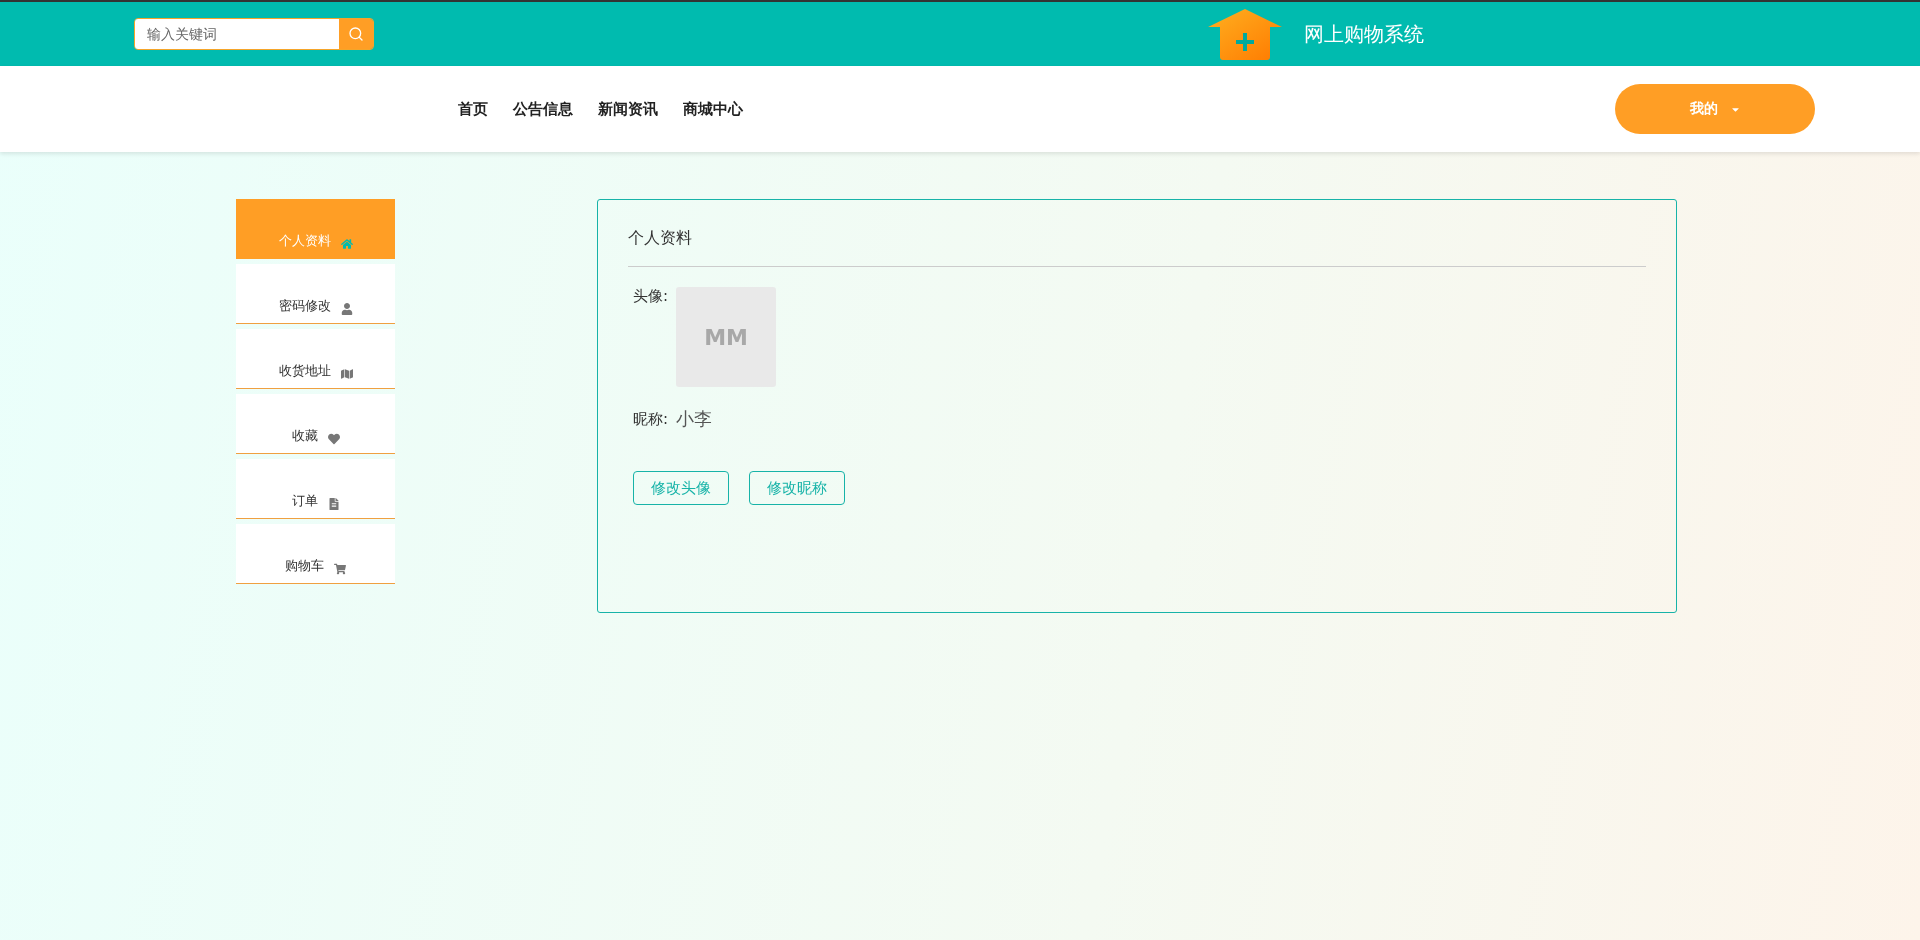 The width and height of the screenshot is (1920, 940). Describe the element at coordinates (1245, 34) in the screenshot. I see `house-plus-logo-icon` at that location.